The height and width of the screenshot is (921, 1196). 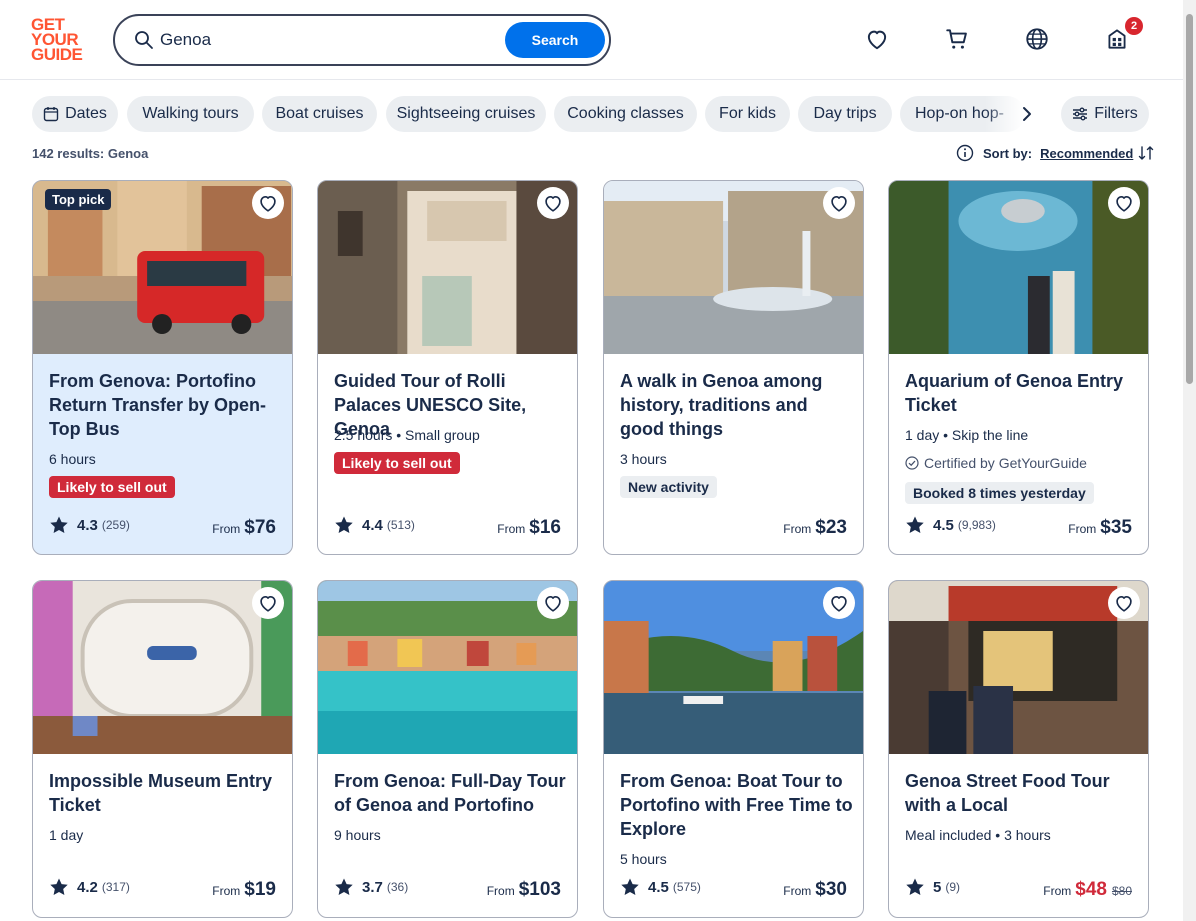 I want to click on chip-sightseeing-cruises: Sightseeing cruises, so click(x=466, y=114).